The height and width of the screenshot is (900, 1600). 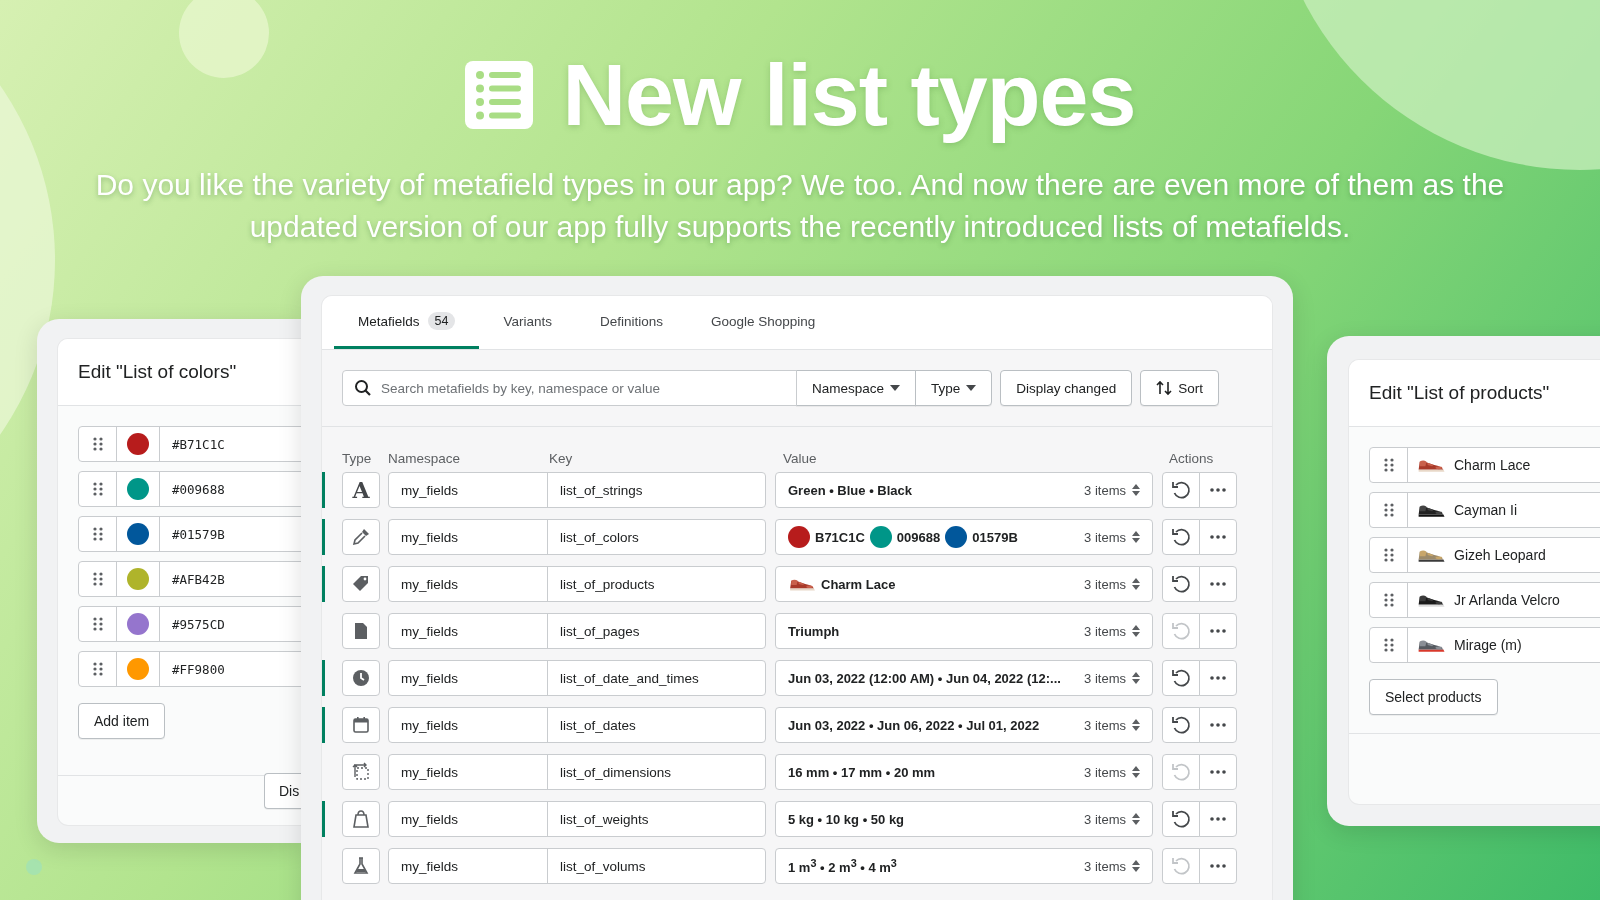 What do you see at coordinates (964, 584) in the screenshot?
I see `value-field: Charm Lace 3 items` at bounding box center [964, 584].